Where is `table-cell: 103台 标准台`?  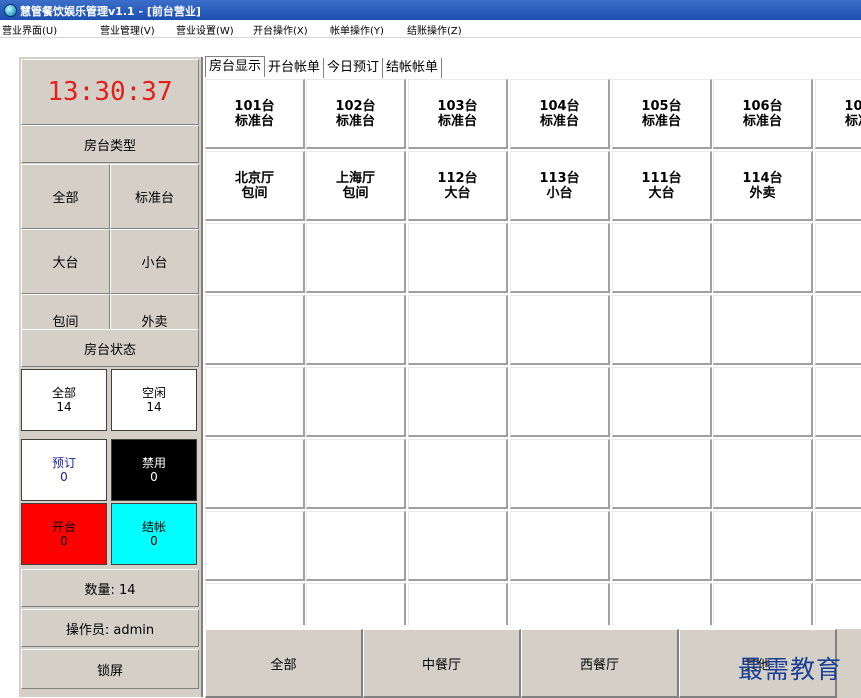
table-cell: 103台 标准台 is located at coordinates (458, 114).